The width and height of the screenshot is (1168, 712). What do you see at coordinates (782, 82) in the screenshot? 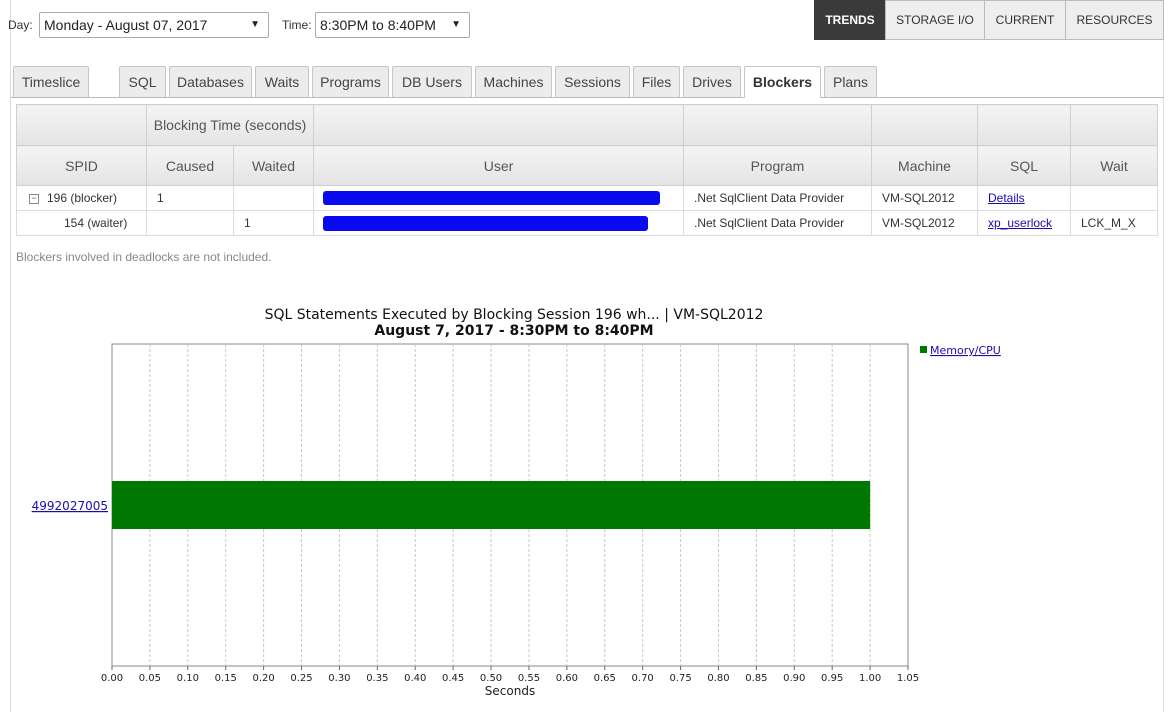
I see `tab-blockers: Blockers` at bounding box center [782, 82].